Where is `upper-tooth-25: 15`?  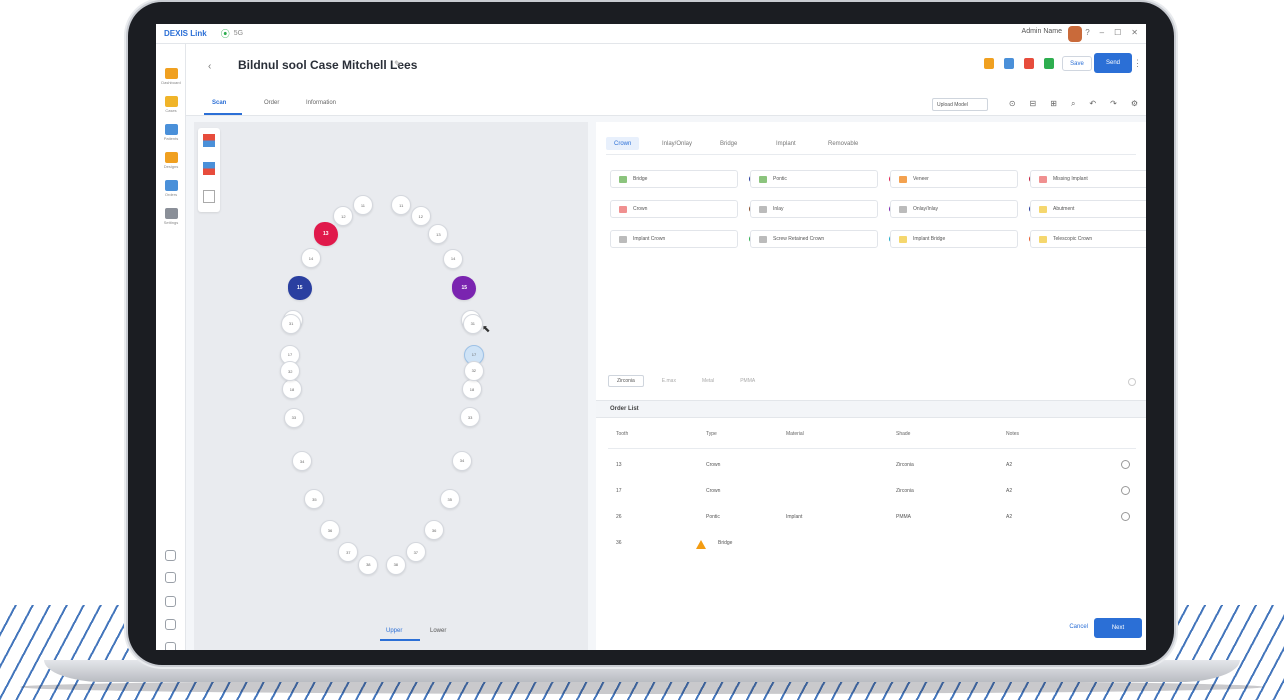
upper-tooth-25: 15 is located at coordinates (464, 287).